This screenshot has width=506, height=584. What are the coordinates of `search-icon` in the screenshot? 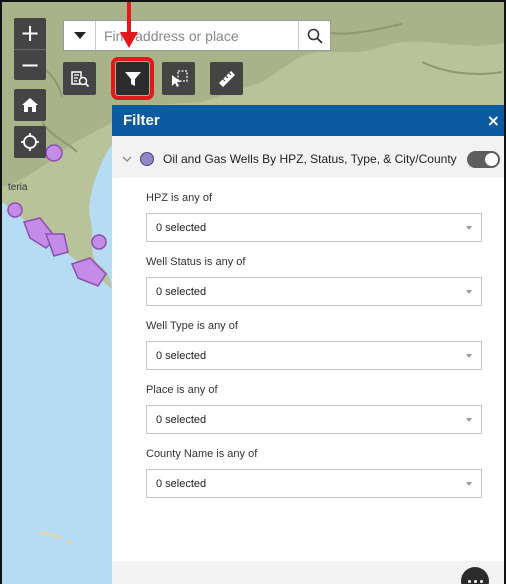 It's located at (315, 36).